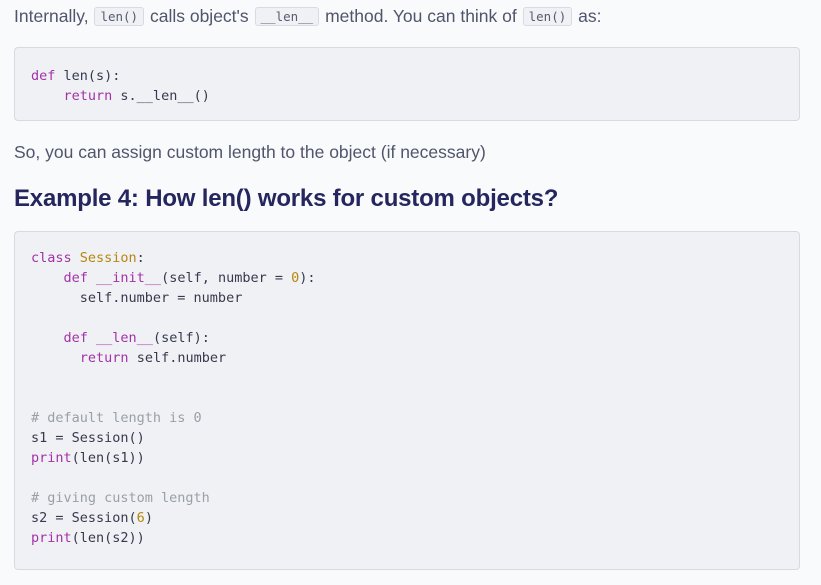 The image size is (821, 585). Describe the element at coordinates (104, 258) in the screenshot. I see `class-name-token: Session` at that location.